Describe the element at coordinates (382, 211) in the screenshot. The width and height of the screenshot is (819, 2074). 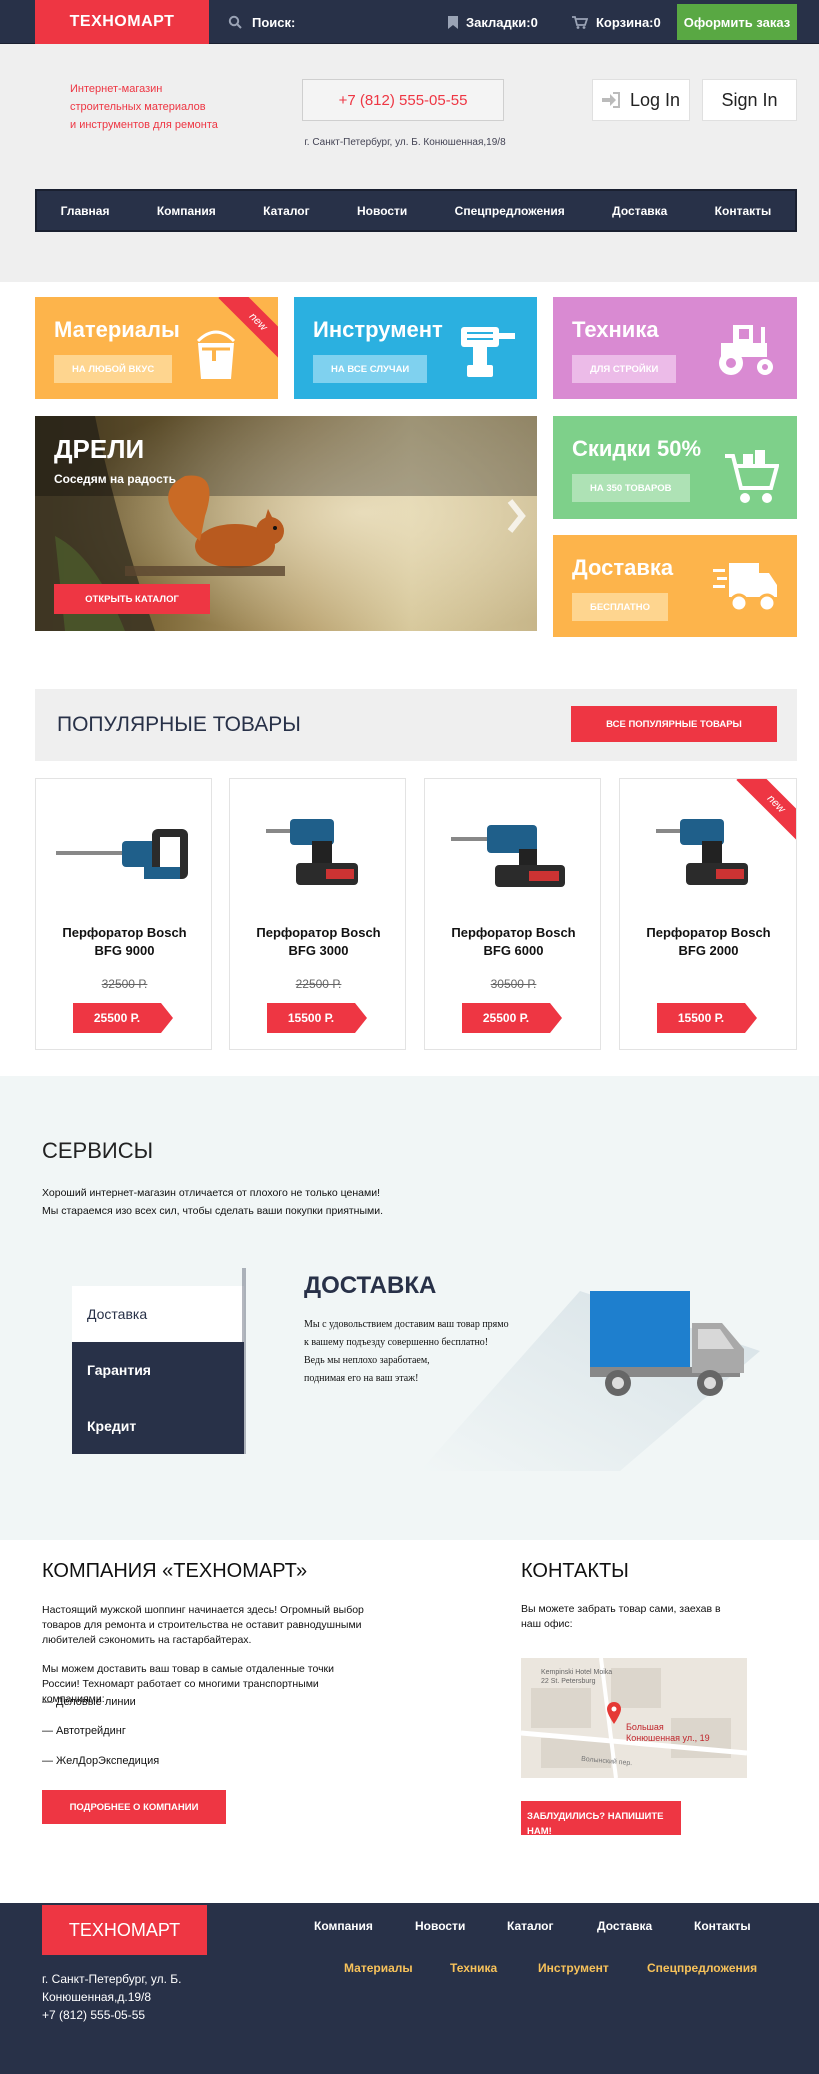
I see `nav-item-news: Новости` at that location.